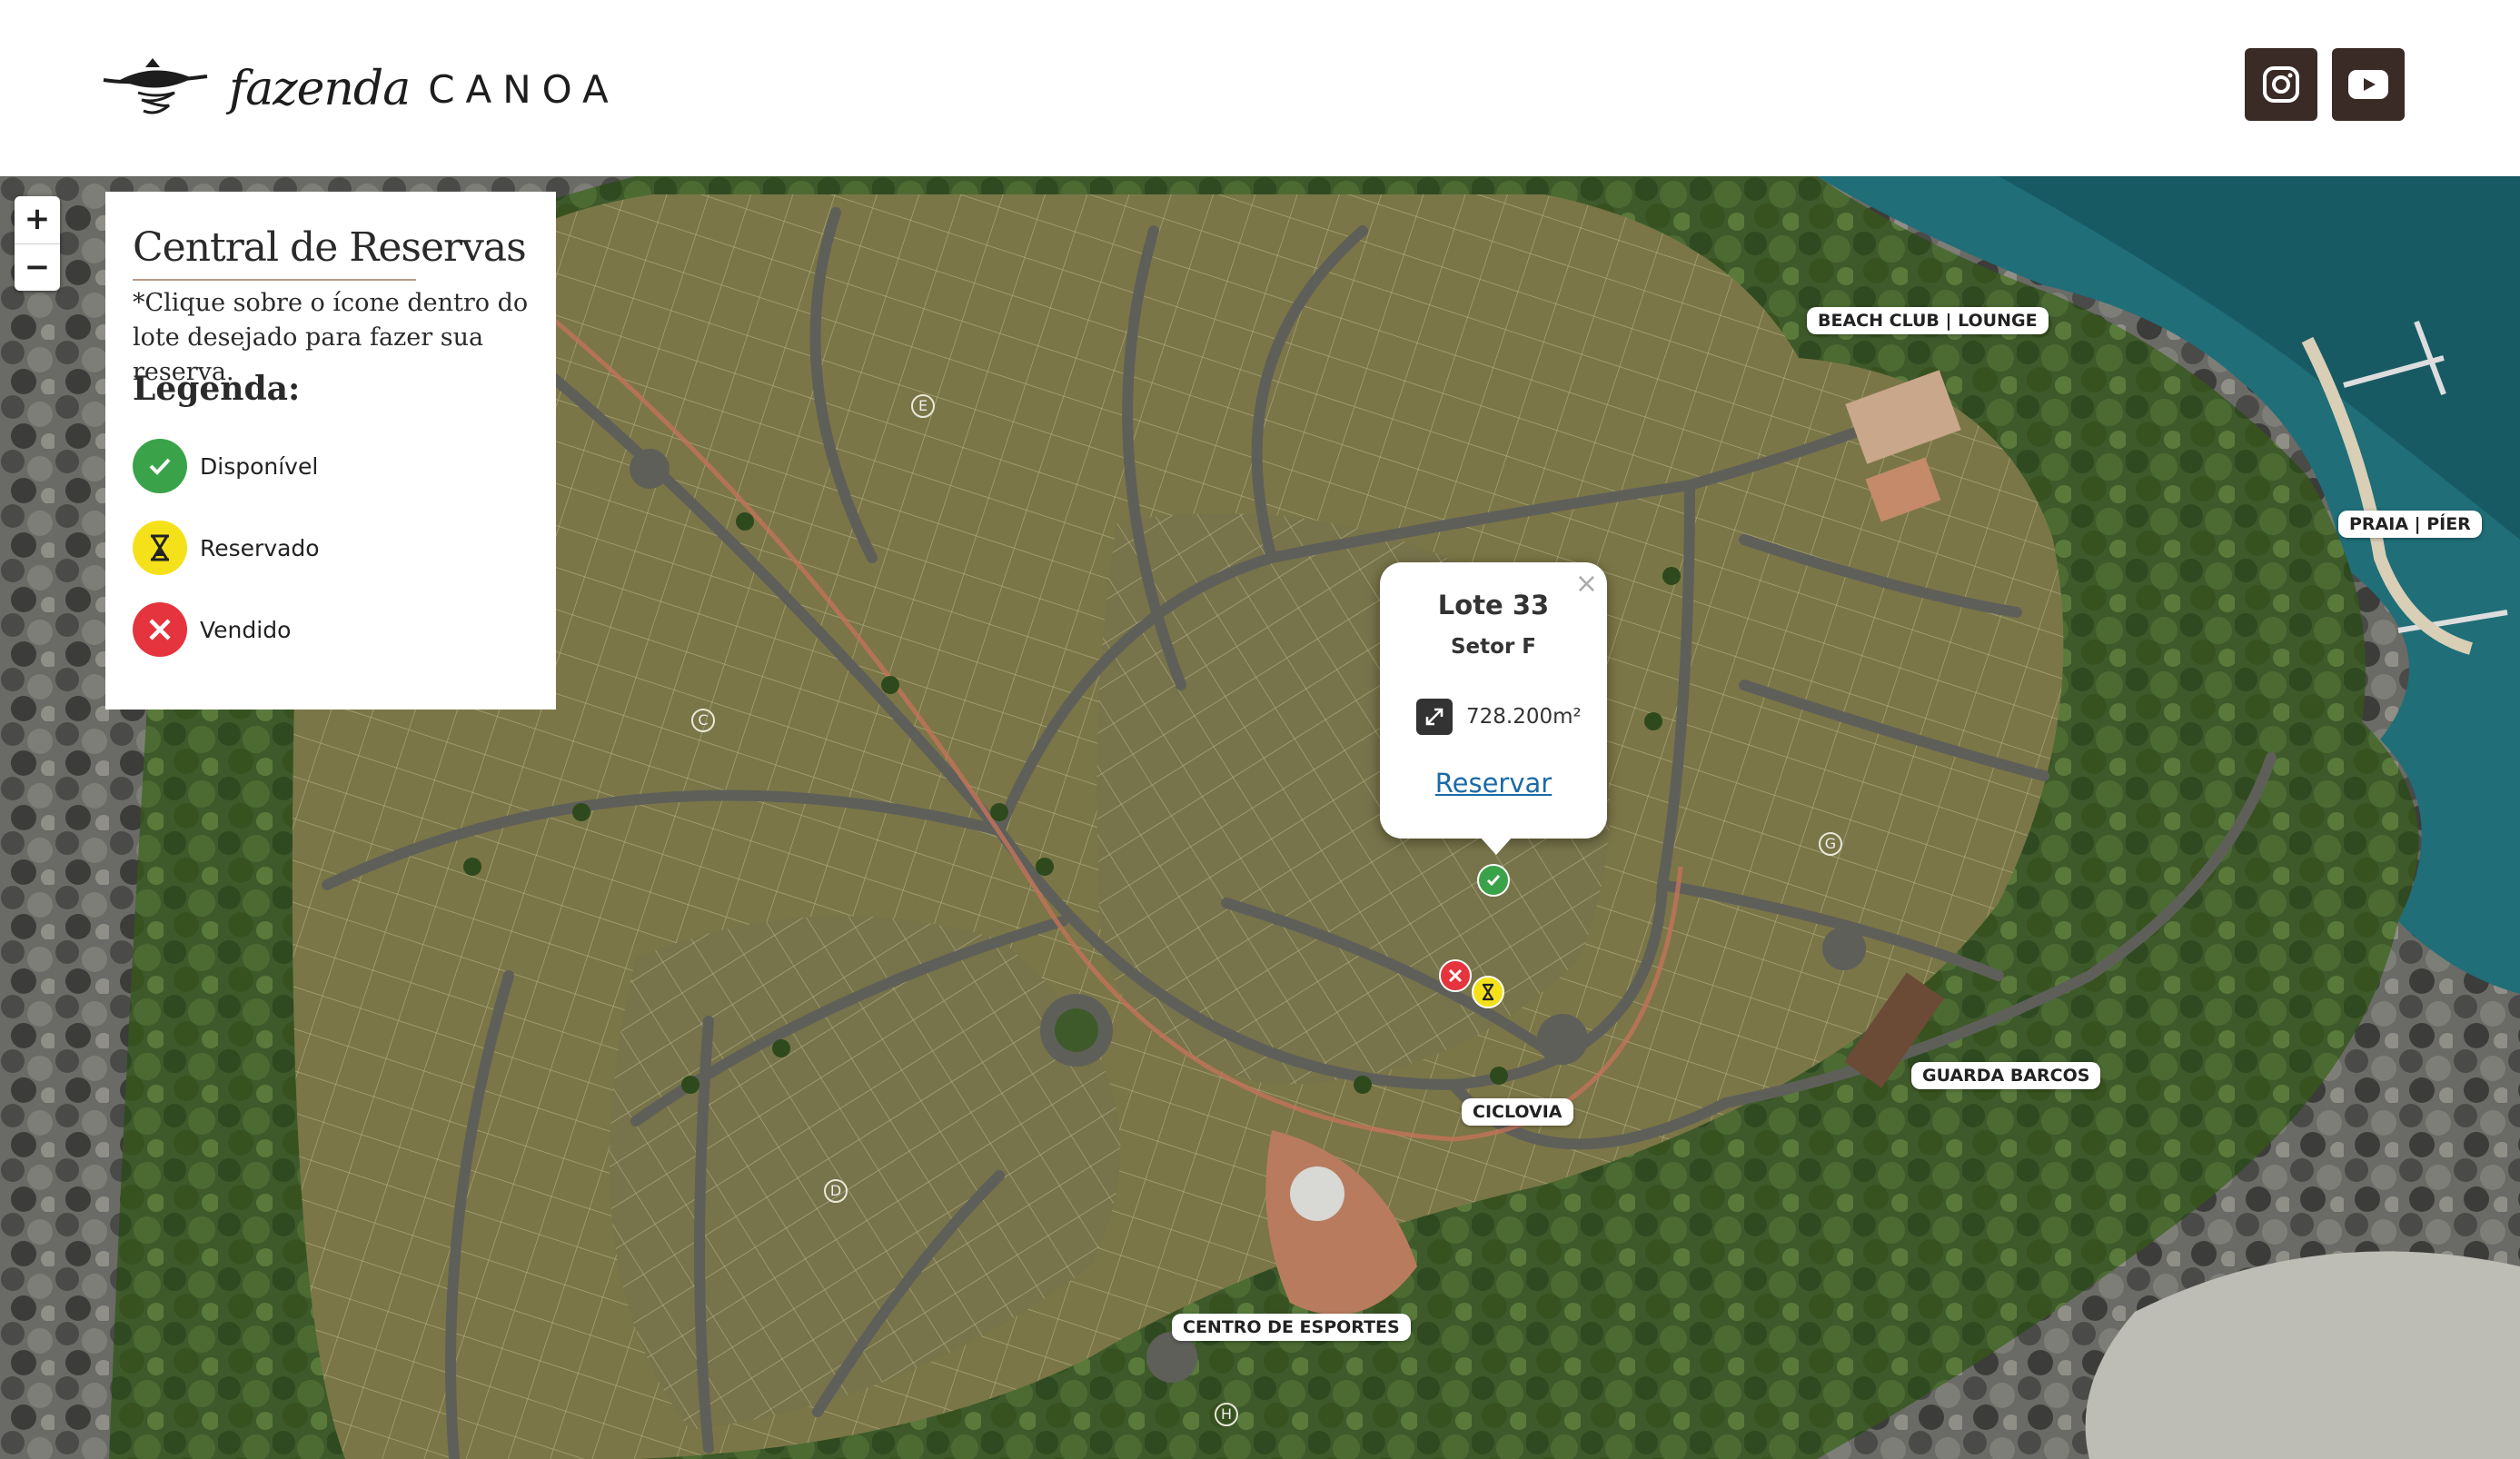 The image size is (2520, 1459). Describe the element at coordinates (1434, 717) in the screenshot. I see `expand-arrows-icon` at that location.